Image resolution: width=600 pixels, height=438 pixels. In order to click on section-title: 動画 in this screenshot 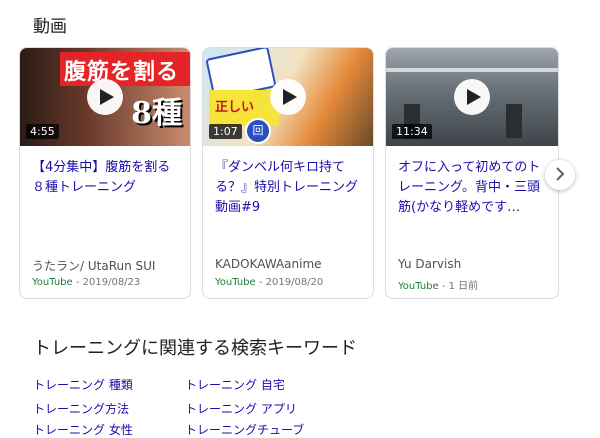, I will do `click(50, 27)`.